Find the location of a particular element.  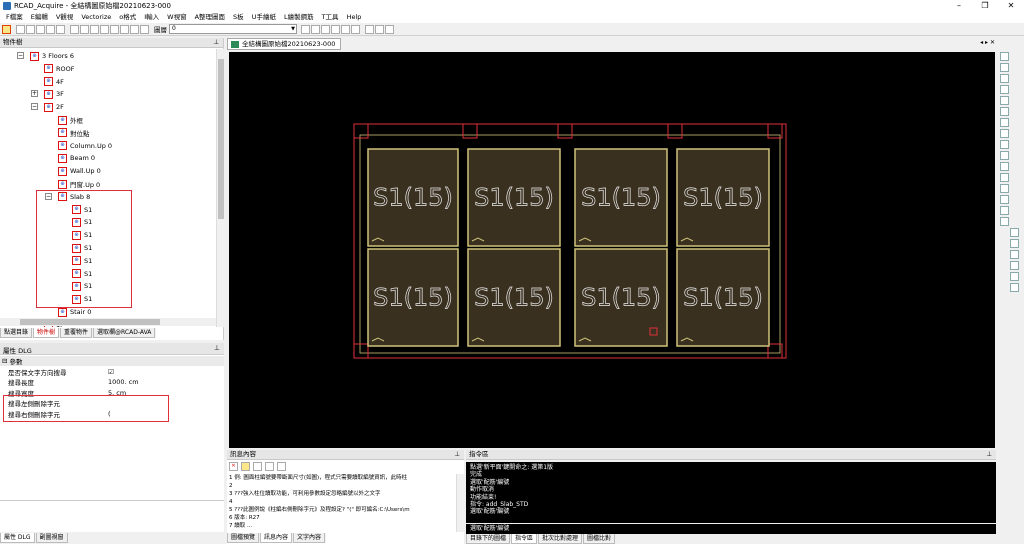

menu-item: V觀視 is located at coordinates (64, 17).